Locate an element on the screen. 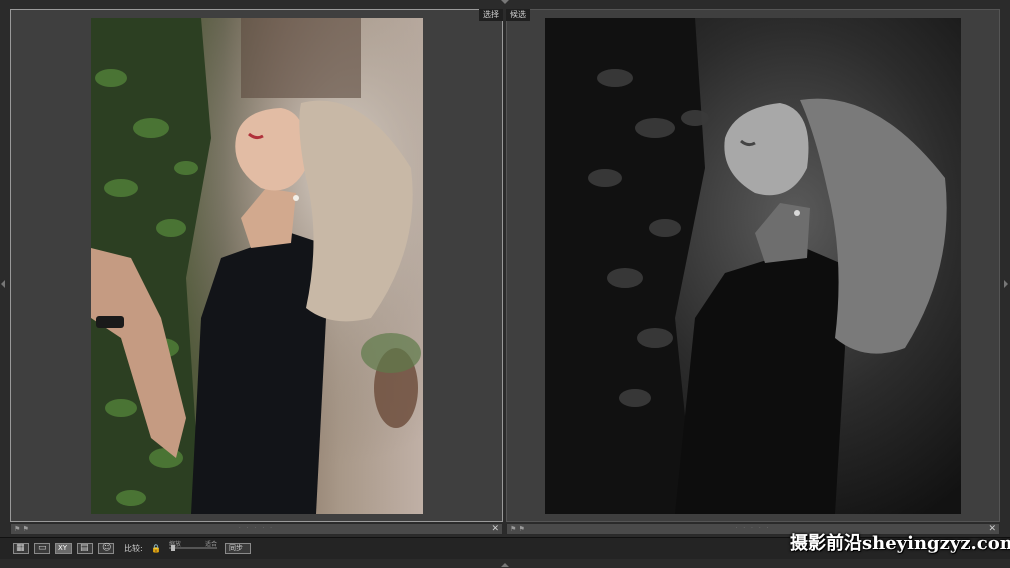  people-icon: ☺ is located at coordinates (107, 548).